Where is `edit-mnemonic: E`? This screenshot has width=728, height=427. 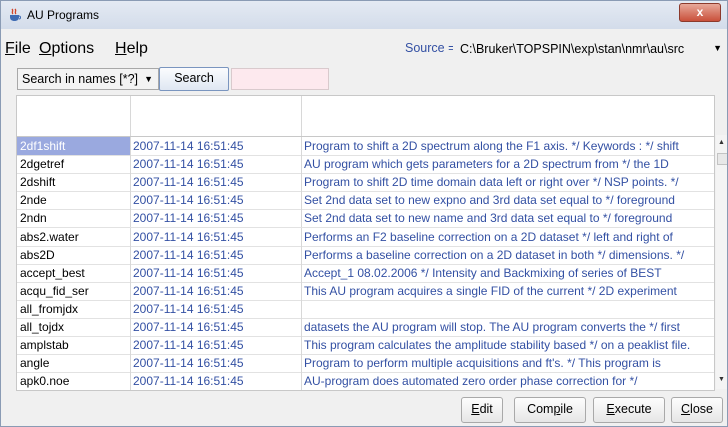
edit-mnemonic: E is located at coordinates (475, 409).